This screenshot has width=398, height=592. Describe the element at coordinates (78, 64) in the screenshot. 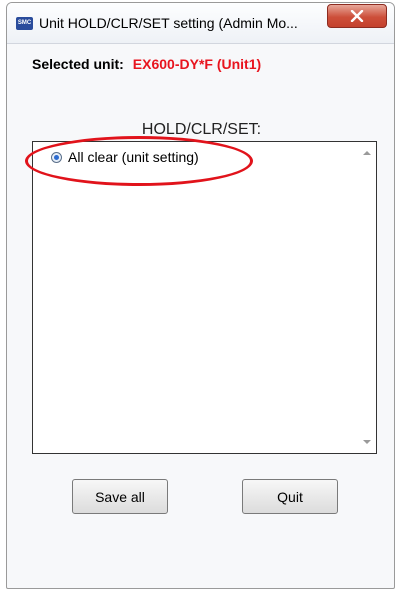

I see `selected-unit-label: Selected unit:` at that location.